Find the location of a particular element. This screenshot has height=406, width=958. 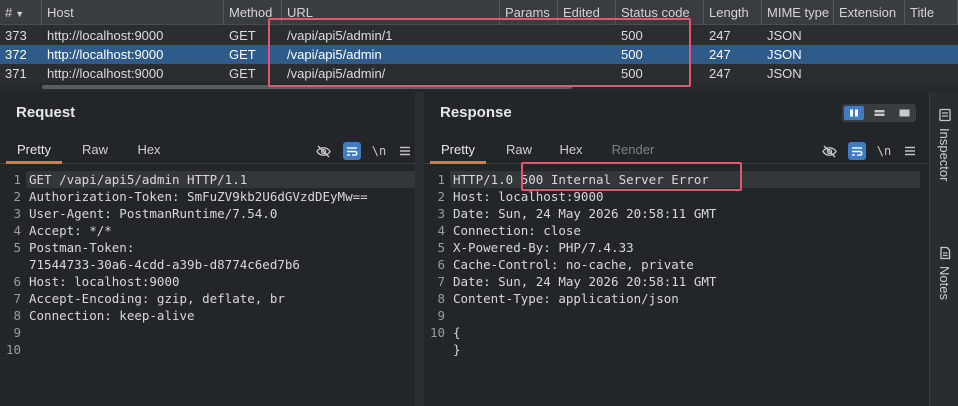

code-line: Connection: close is located at coordinates (517, 230).